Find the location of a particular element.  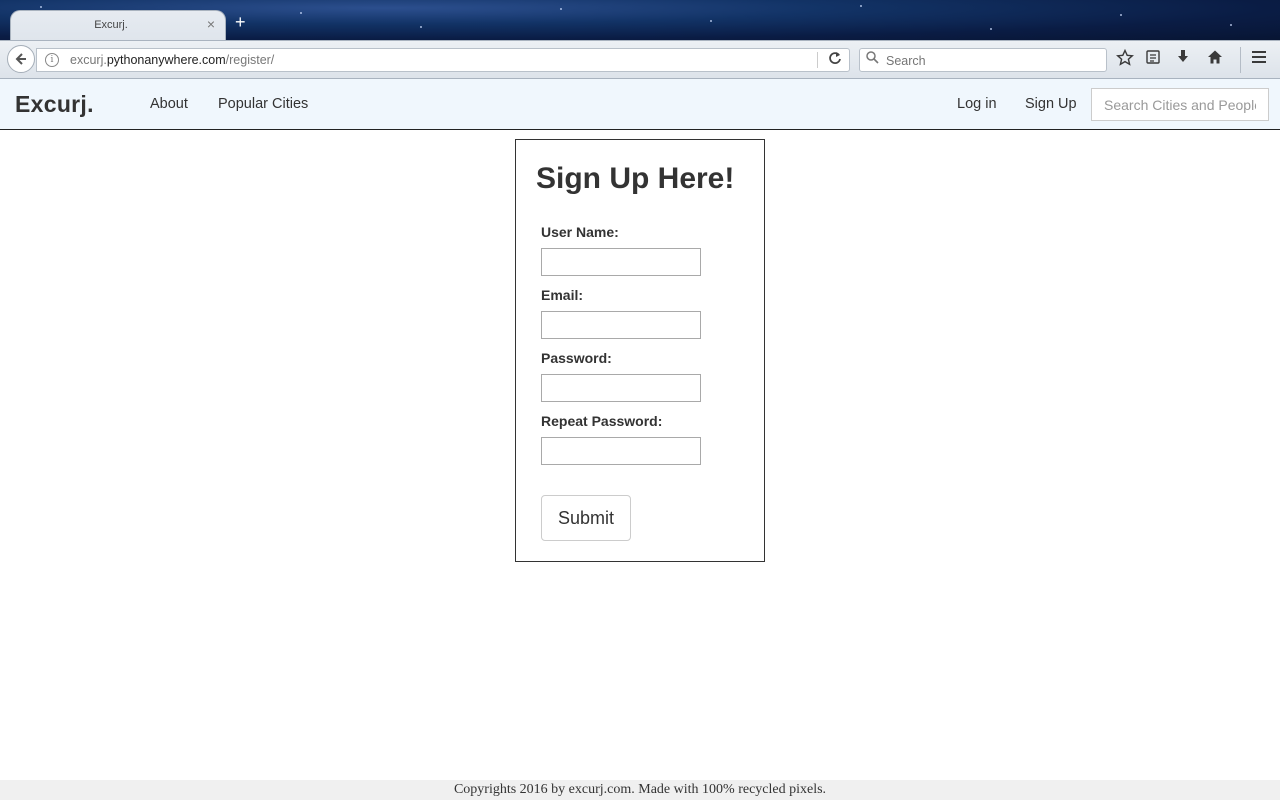

new-tab-button: + is located at coordinates (240, 22).